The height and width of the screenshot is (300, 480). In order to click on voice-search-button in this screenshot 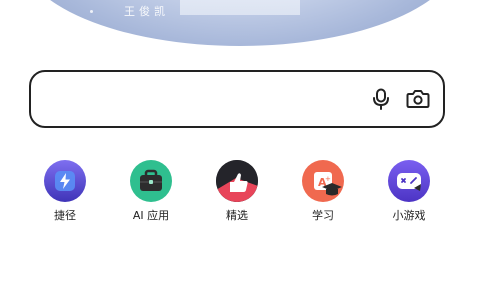, I will do `click(381, 99)`.